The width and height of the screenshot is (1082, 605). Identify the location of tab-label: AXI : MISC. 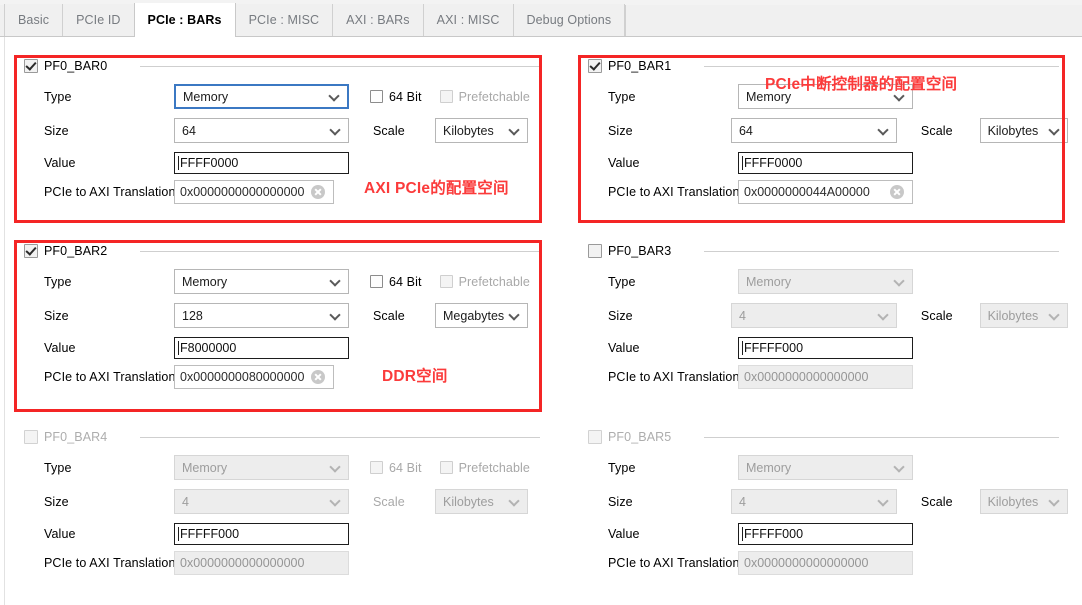
(468, 20).